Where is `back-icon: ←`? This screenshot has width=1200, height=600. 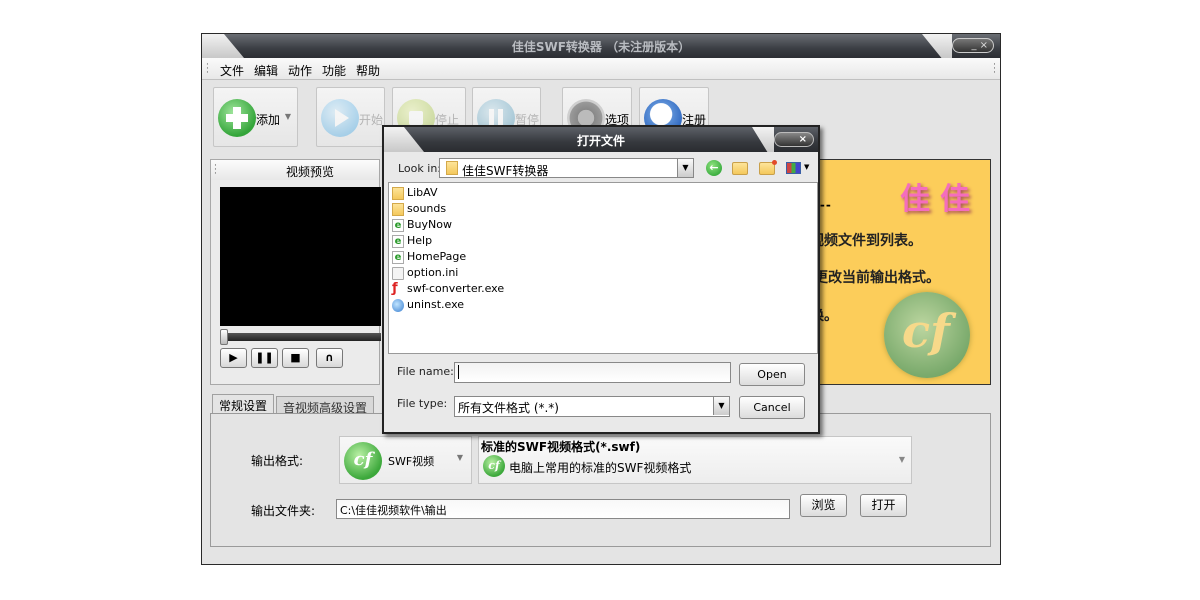
back-icon: ← is located at coordinates (714, 168).